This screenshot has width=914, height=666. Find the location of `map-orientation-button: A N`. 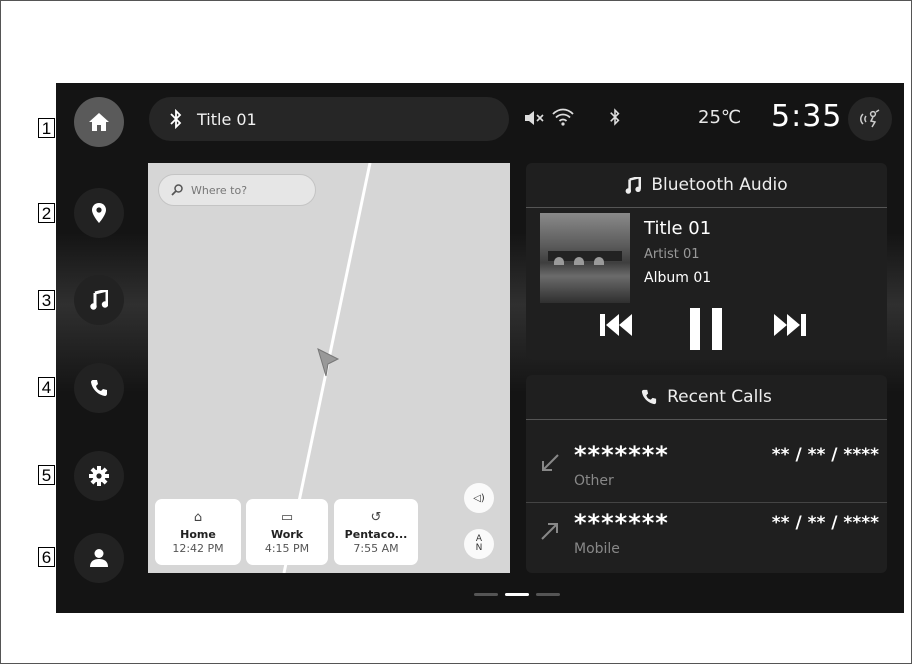

map-orientation-button: A N is located at coordinates (479, 544).